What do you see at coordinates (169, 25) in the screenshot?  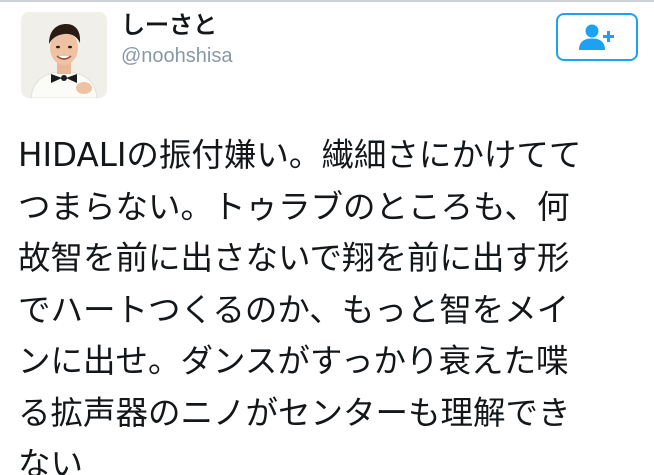 I see `display-name: しーさと` at bounding box center [169, 25].